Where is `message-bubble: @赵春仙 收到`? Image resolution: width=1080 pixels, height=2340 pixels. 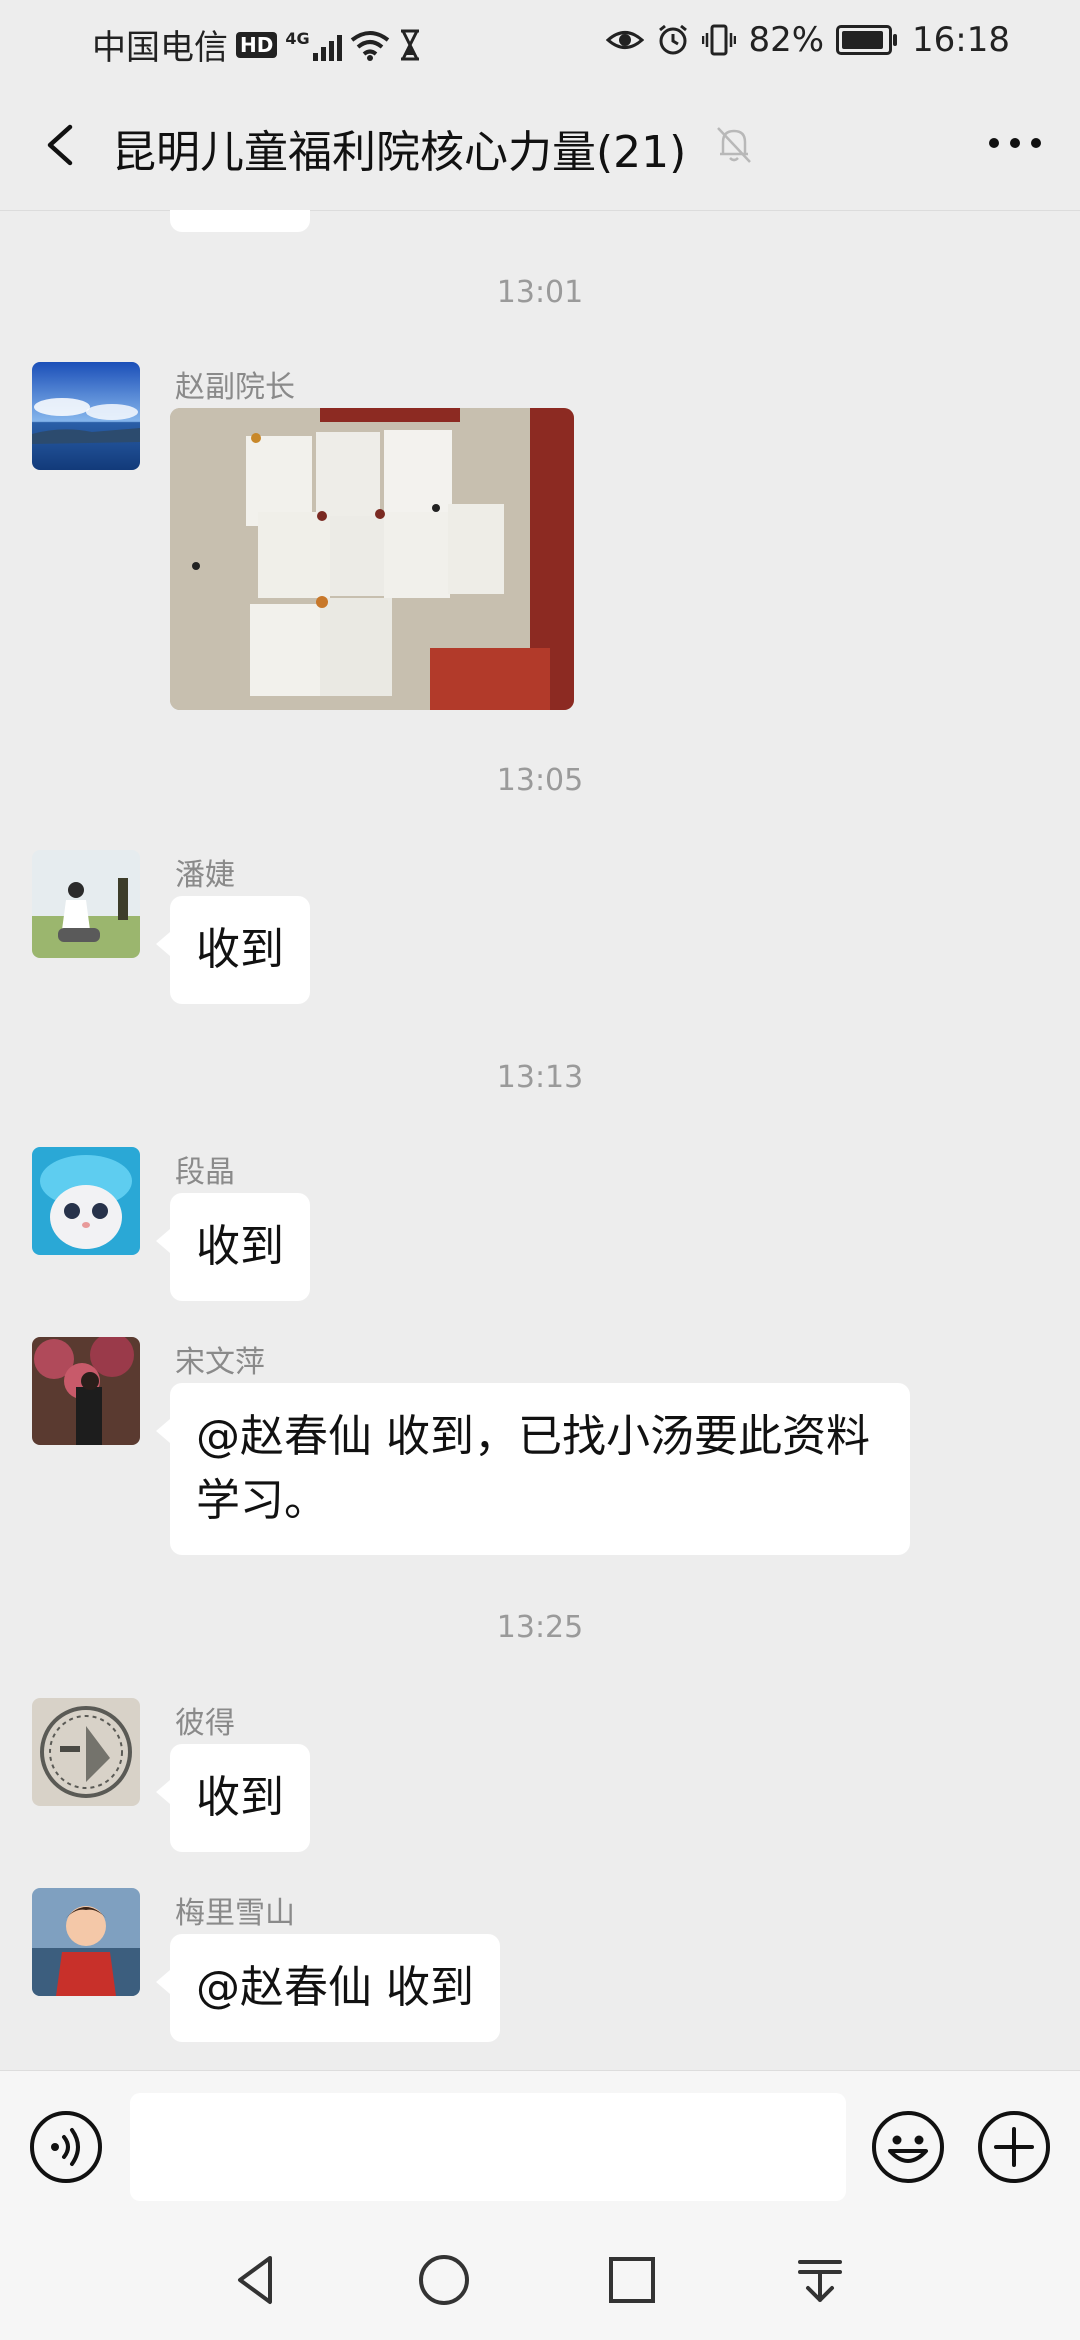
message-bubble: @赵春仙 收到 is located at coordinates (328, 1988).